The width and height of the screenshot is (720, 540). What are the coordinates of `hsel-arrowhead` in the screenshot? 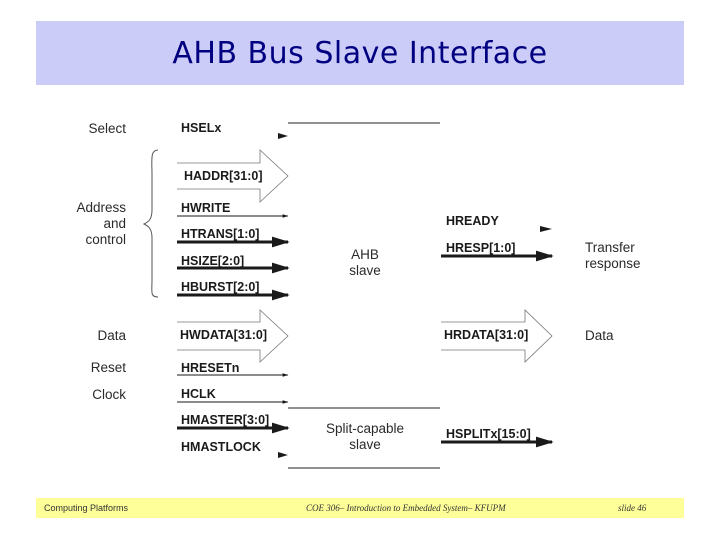 It's located at (283, 136).